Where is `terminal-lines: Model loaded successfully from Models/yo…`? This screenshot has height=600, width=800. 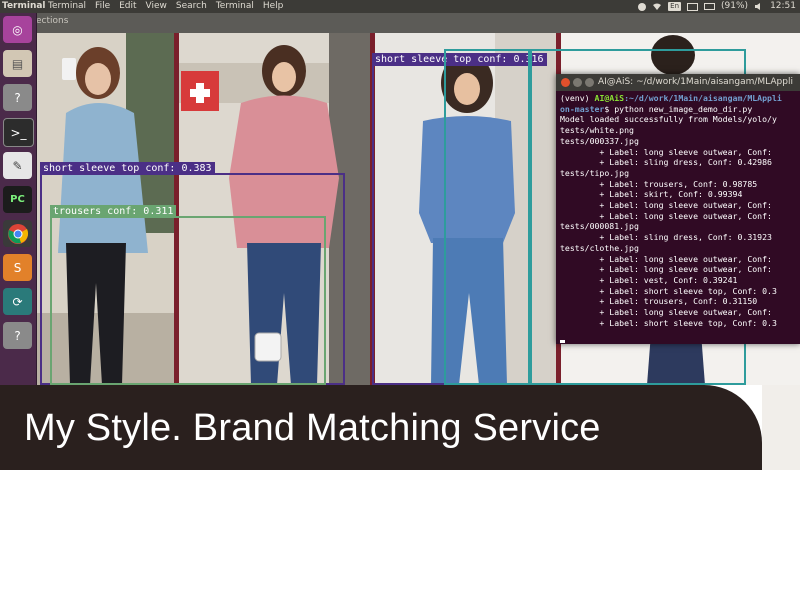
terminal-lines: Model loaded successfully from Models/yo… is located at coordinates (668, 220).